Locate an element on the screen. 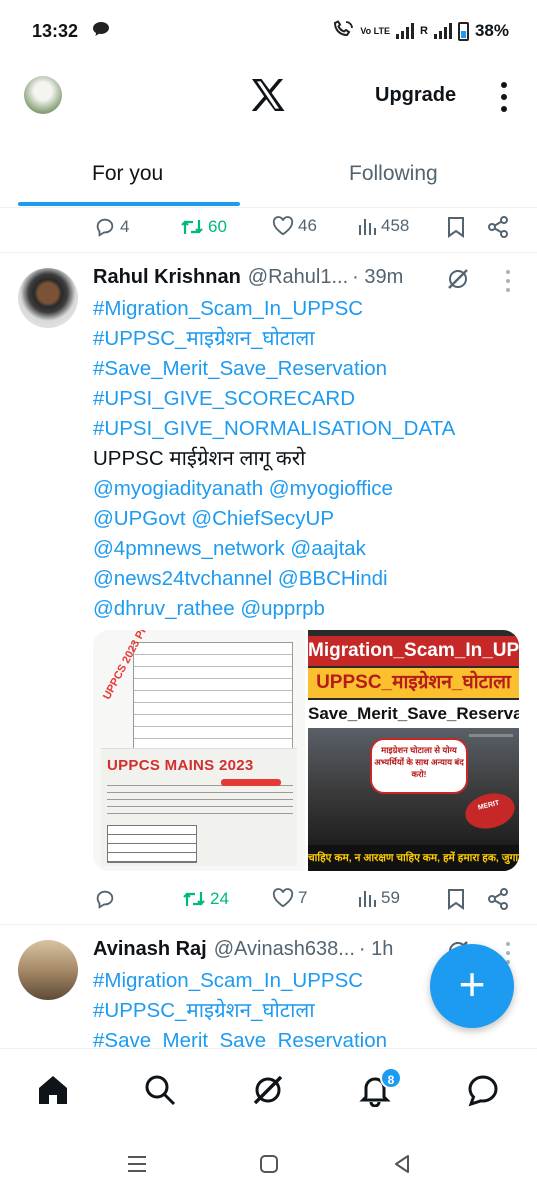 The width and height of the screenshot is (537, 1199). prev-tweet-actions: 4 60 46 458 is located at coordinates (268, 228).